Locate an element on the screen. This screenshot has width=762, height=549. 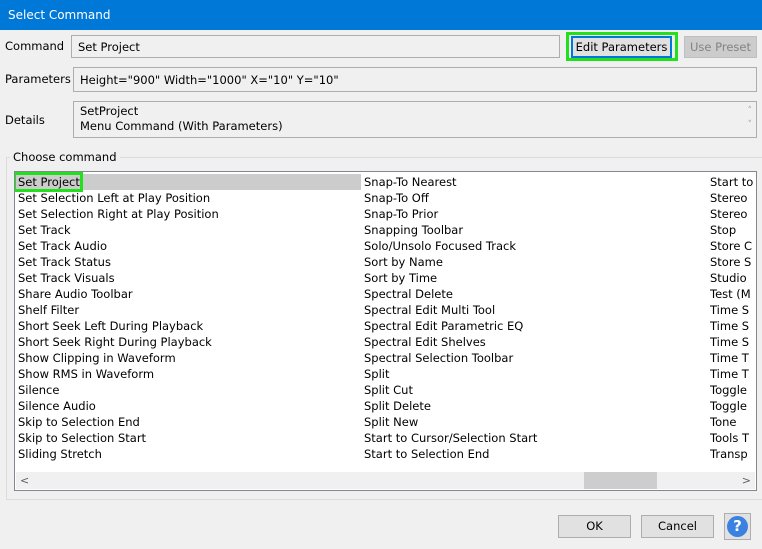
help-button: ? is located at coordinates (737, 526).